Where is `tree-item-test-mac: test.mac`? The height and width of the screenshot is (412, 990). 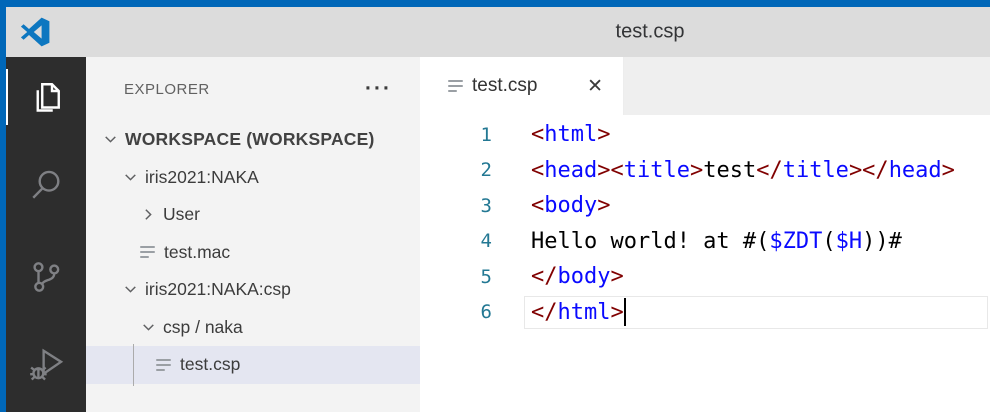 tree-item-test-mac: test.mac is located at coordinates (253, 253).